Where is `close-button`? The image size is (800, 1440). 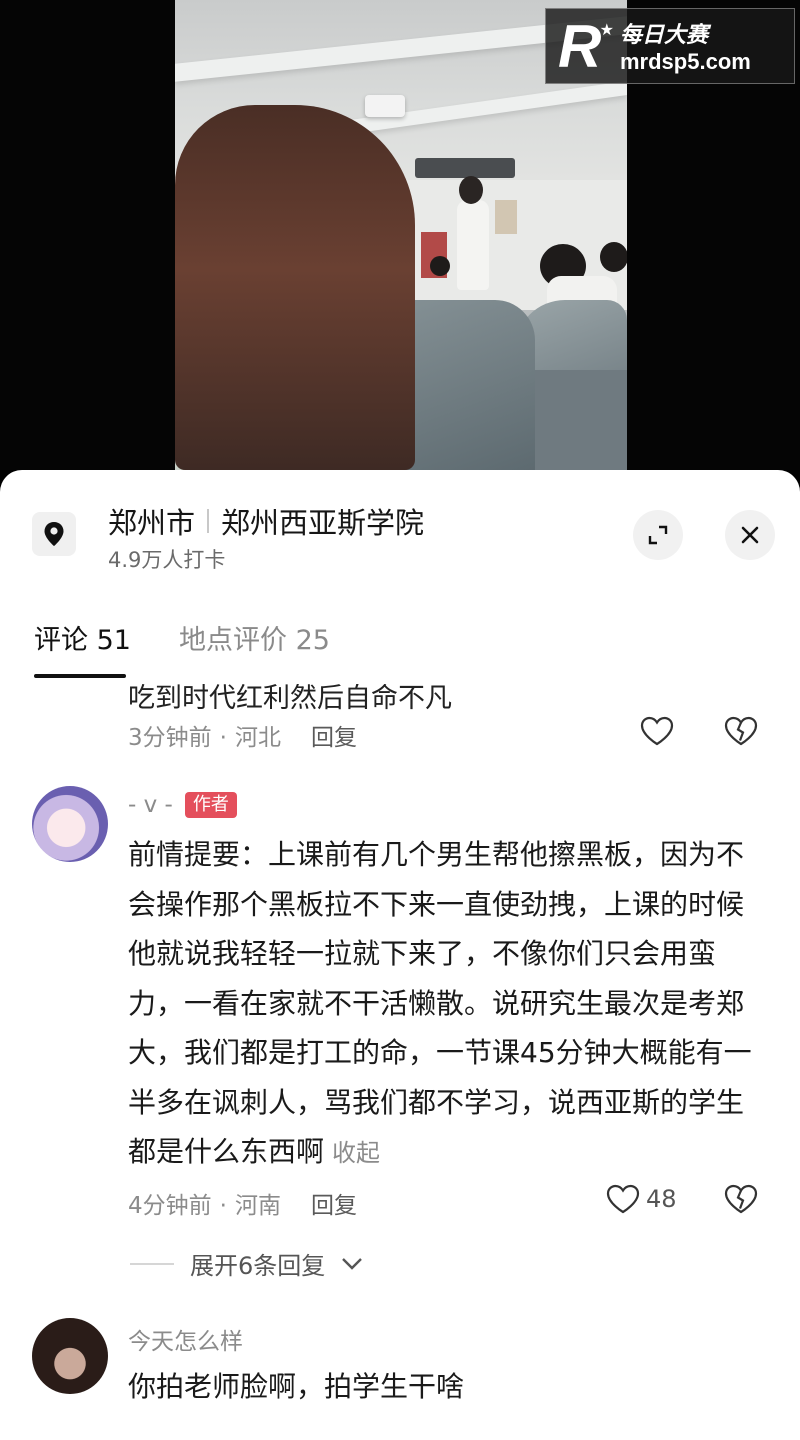 close-button is located at coordinates (750, 535).